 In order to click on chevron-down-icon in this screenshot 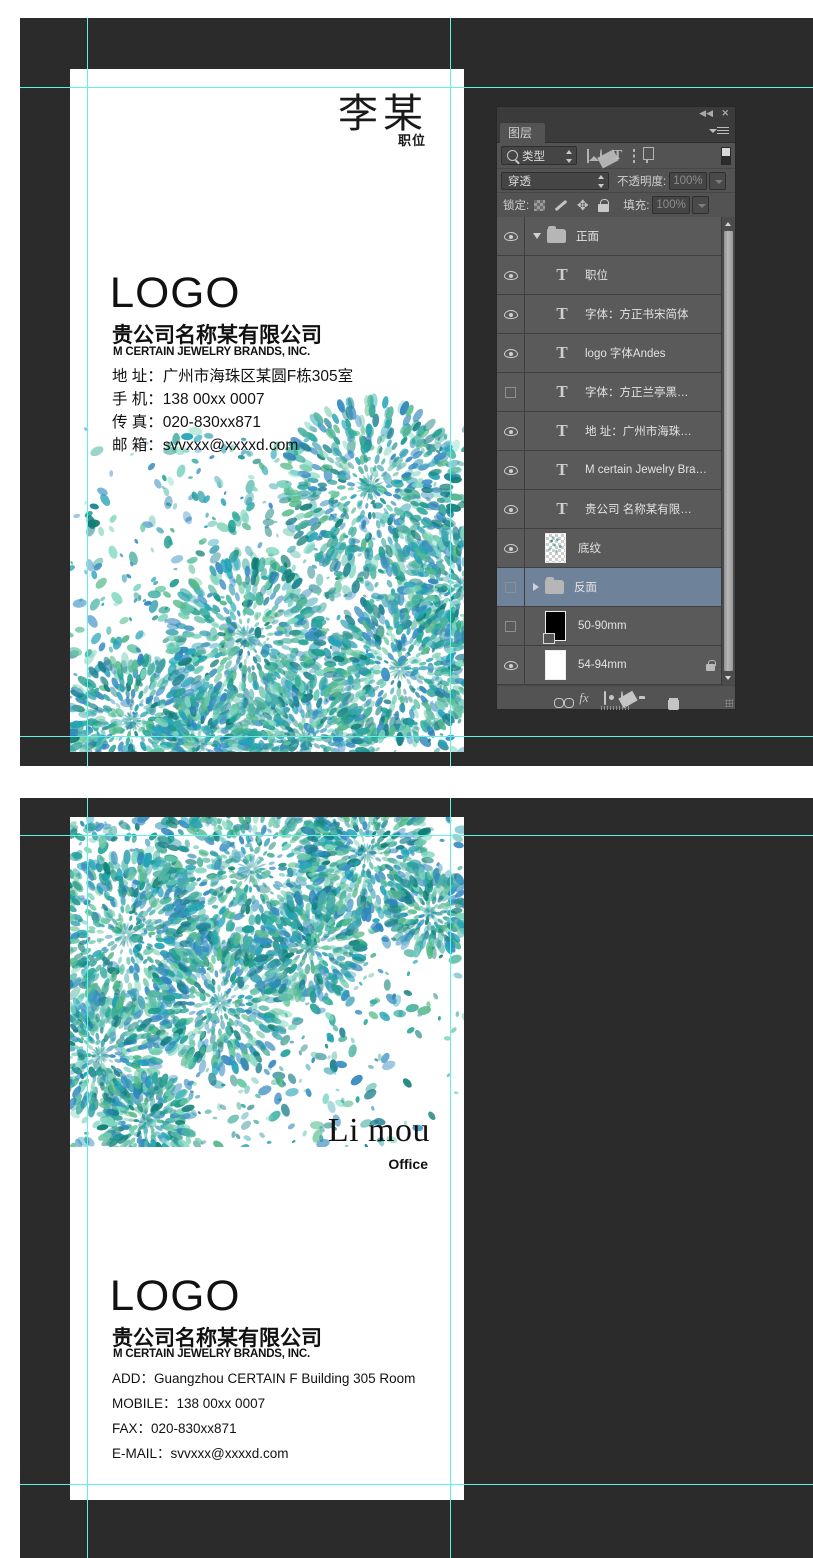, I will do `click(537, 236)`.